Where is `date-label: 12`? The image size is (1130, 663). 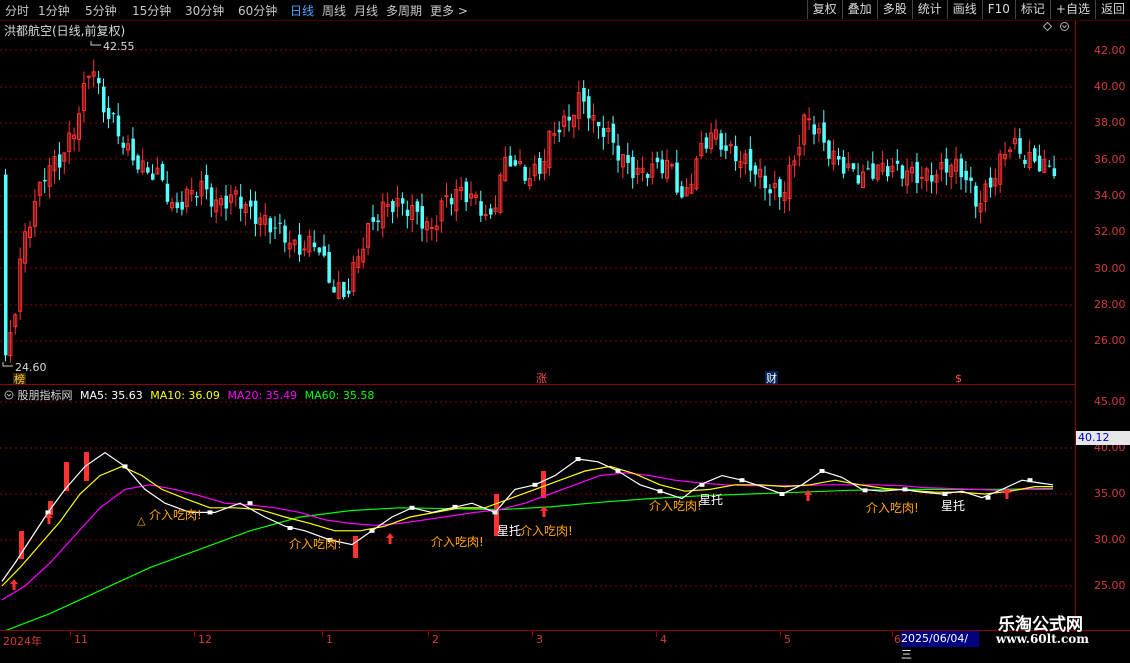
date-label: 12 is located at coordinates (205, 639).